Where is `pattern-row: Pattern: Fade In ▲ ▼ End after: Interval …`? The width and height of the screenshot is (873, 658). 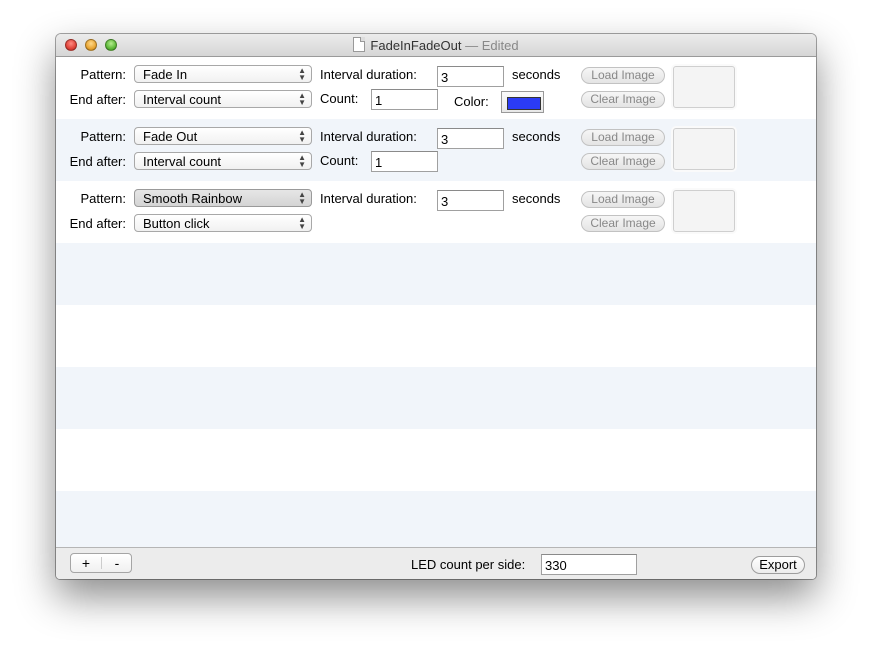 pattern-row: Pattern: Fade In ▲ ▼ End after: Interval … is located at coordinates (436, 88).